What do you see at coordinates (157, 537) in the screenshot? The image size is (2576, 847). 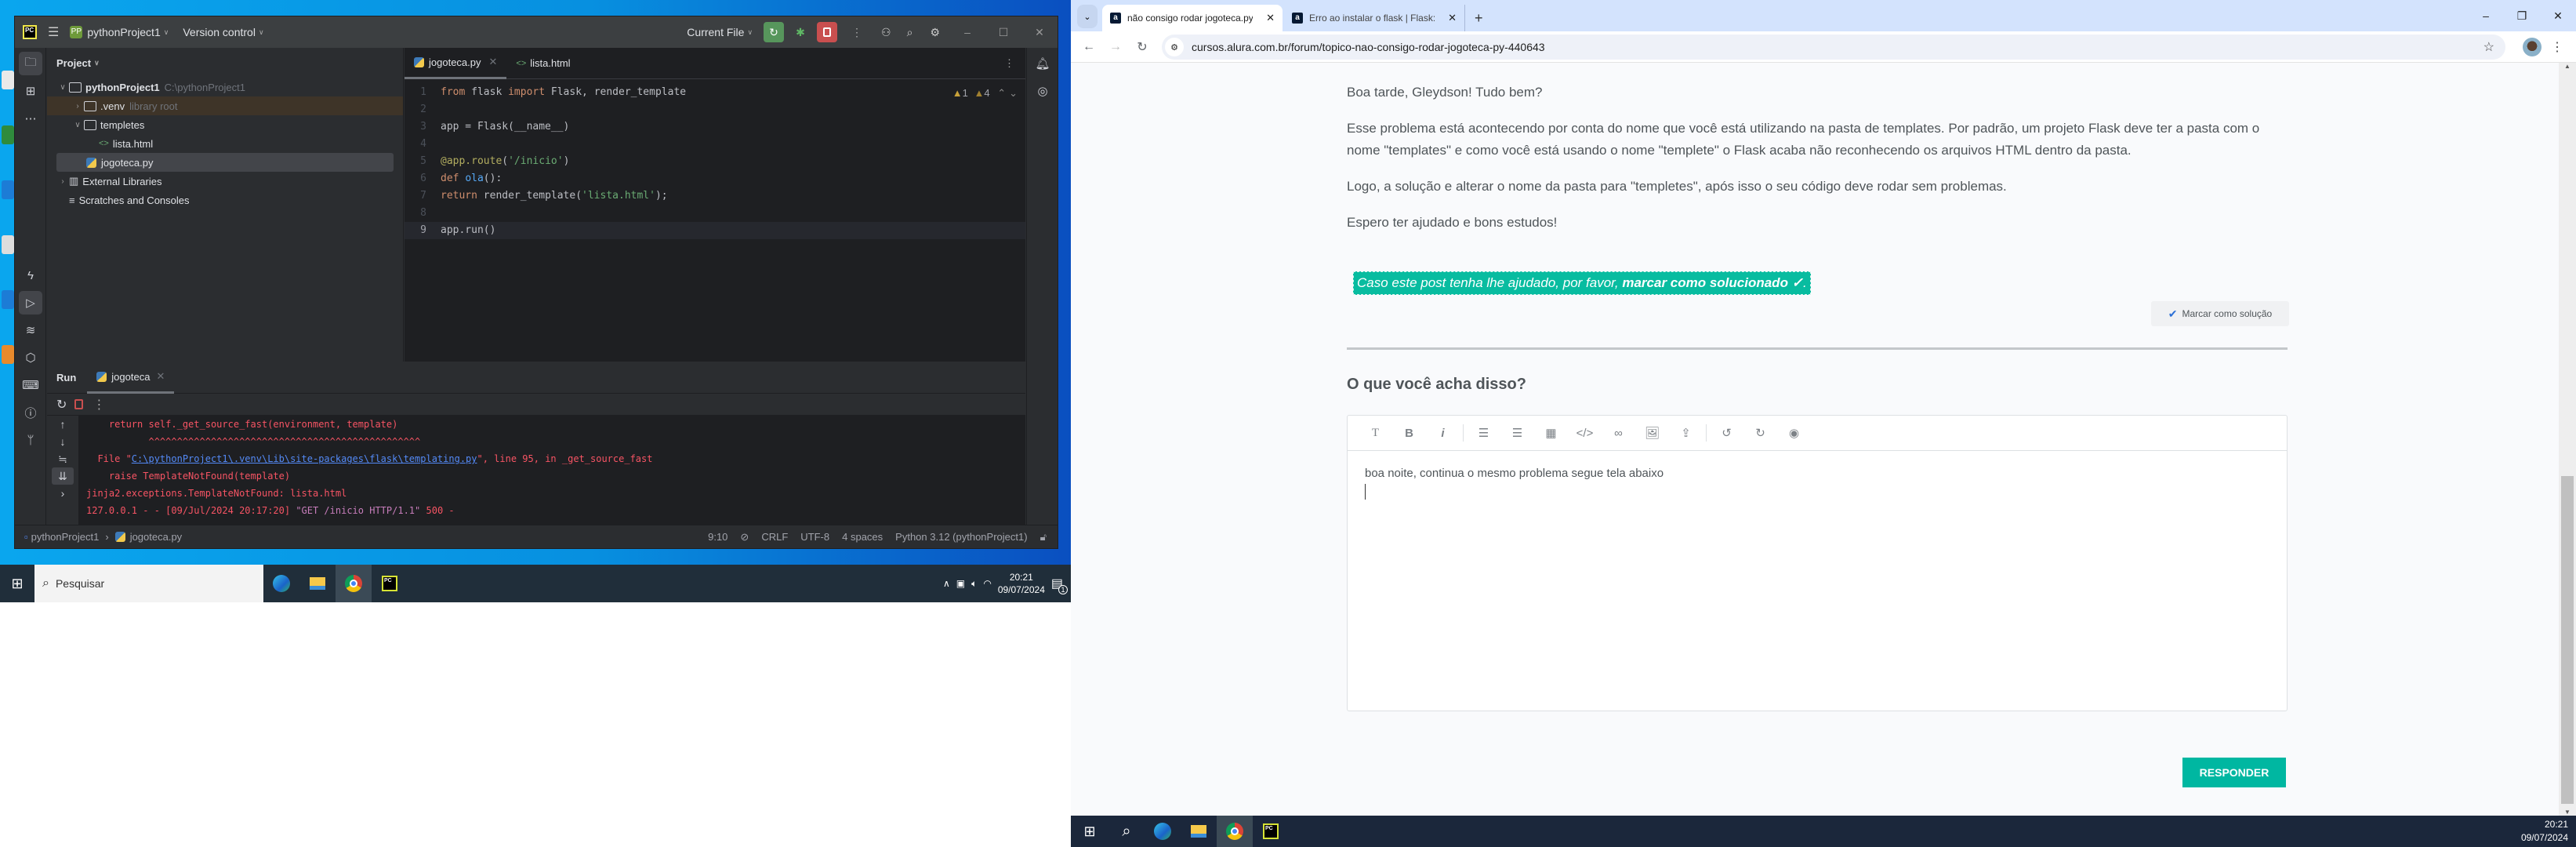 I see `breadcrumb-file: jogoteca.py` at bounding box center [157, 537].